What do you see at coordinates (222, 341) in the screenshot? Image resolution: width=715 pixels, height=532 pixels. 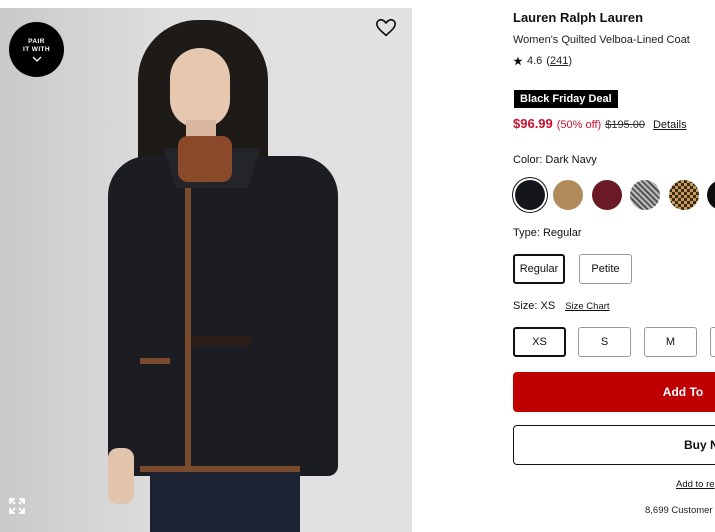 I see `model-belt` at bounding box center [222, 341].